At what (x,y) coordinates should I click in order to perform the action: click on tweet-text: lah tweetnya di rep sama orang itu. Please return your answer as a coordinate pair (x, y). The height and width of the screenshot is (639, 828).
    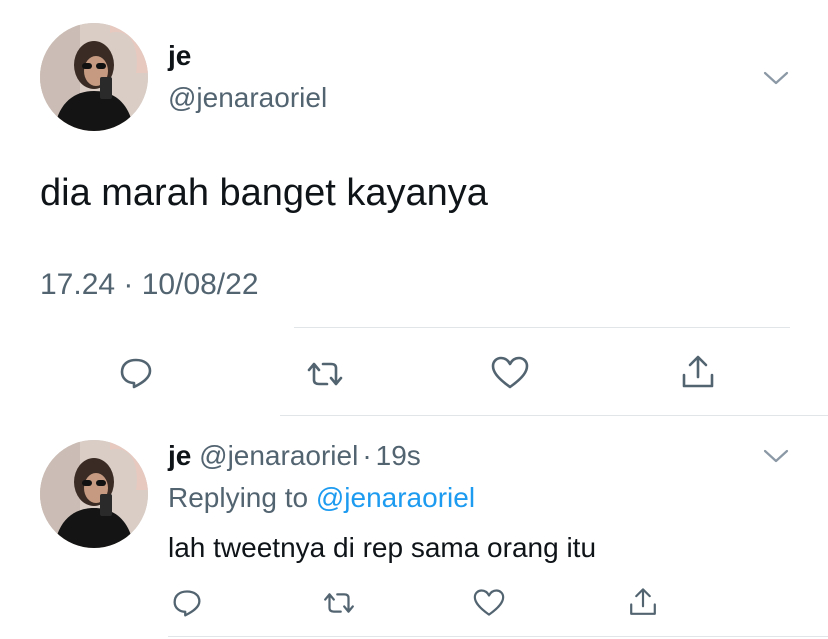
    Looking at the image, I should click on (382, 547).